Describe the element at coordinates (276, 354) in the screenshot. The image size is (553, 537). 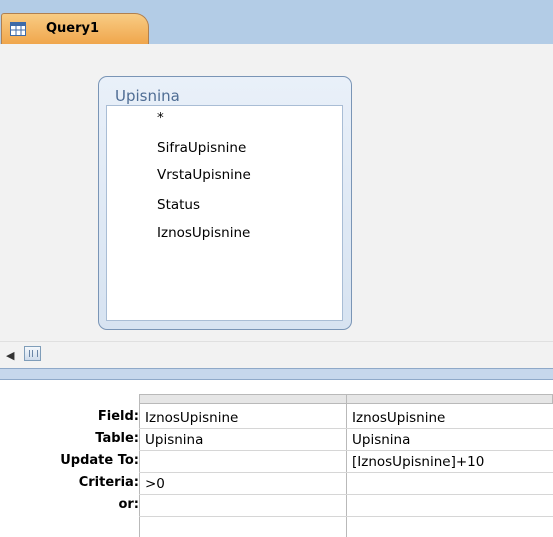
I see `horizontal-scrollbar: ◀` at that location.